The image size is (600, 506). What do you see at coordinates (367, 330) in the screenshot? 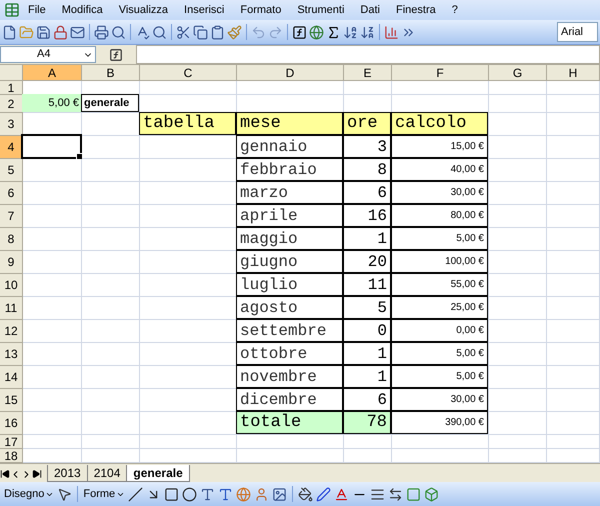
I see `table-cell: 0` at bounding box center [367, 330].